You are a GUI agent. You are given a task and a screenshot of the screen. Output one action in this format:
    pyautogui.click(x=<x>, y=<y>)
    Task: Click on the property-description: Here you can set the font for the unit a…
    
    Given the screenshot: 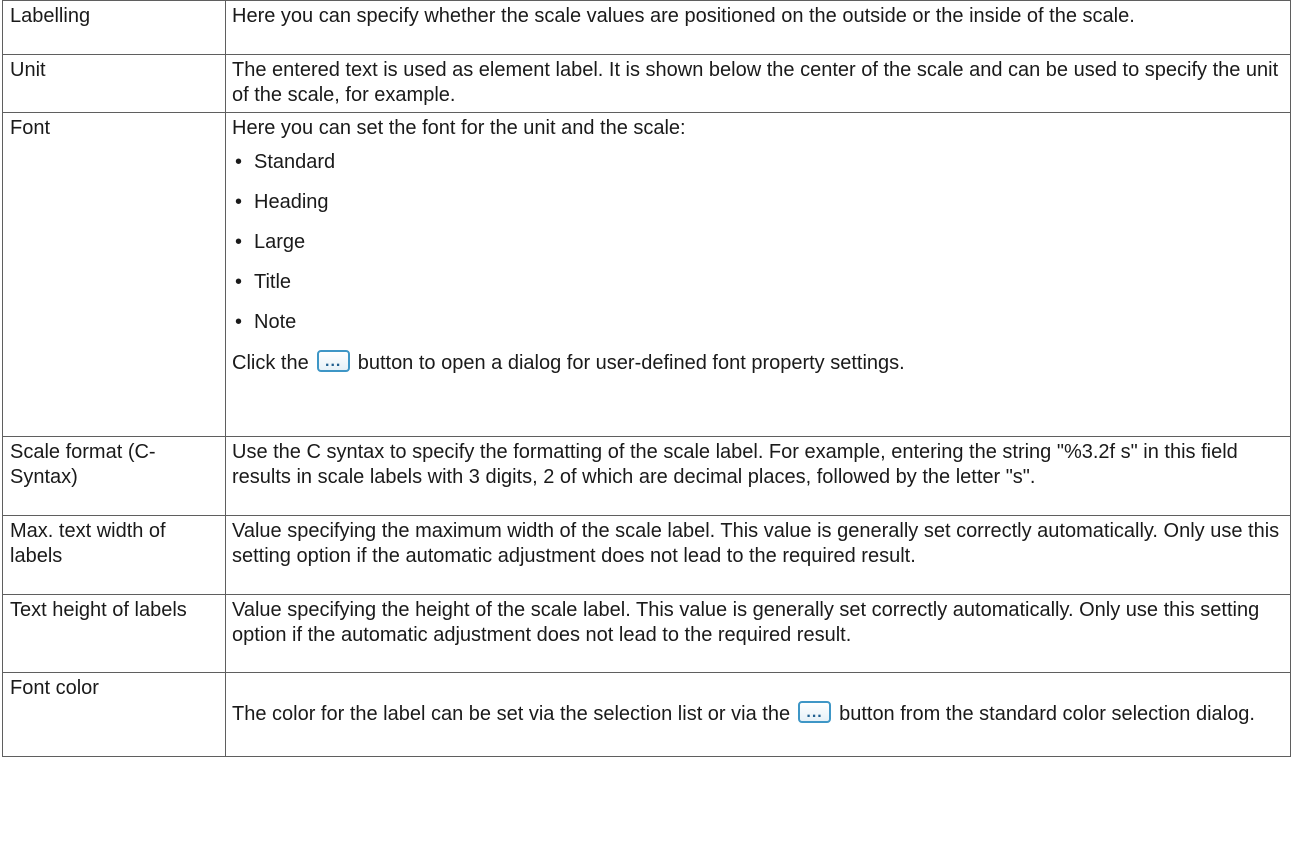 What is the action you would take?
    pyautogui.click(x=459, y=128)
    